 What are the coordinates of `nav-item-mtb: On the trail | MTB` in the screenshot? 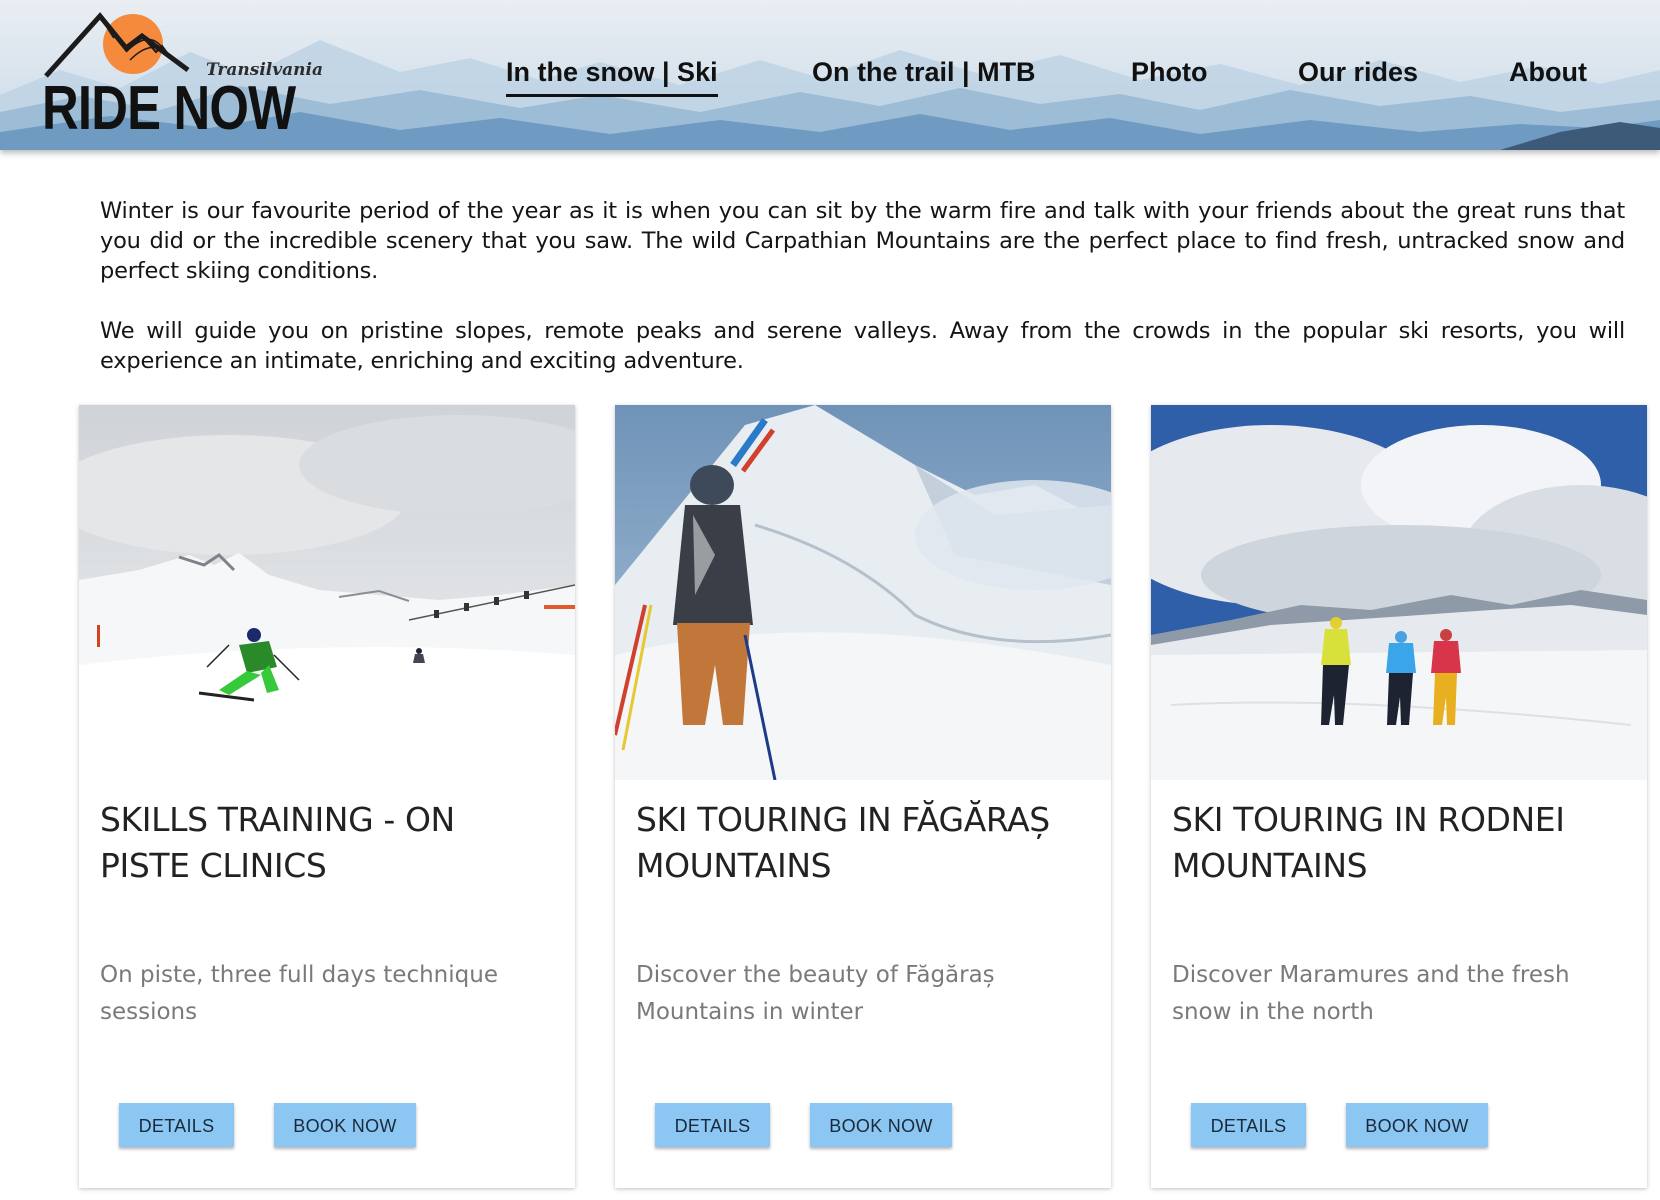 It's located at (924, 72).